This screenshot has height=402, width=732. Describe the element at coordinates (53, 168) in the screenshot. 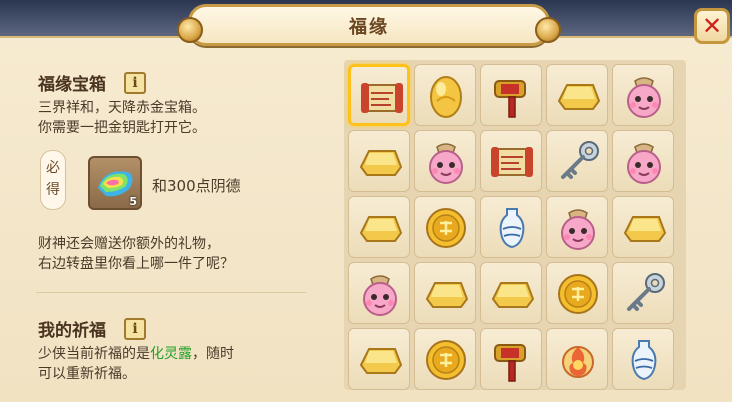

I see `must-get-char-1: 必` at that location.